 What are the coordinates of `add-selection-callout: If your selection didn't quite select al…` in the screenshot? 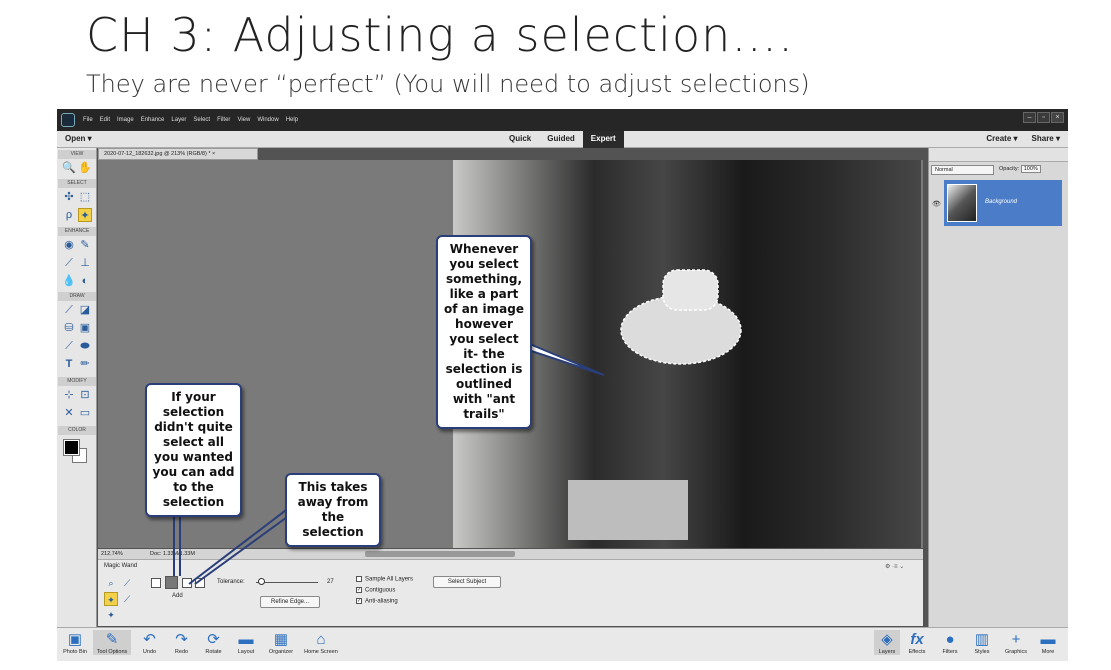 It's located at (193, 450).